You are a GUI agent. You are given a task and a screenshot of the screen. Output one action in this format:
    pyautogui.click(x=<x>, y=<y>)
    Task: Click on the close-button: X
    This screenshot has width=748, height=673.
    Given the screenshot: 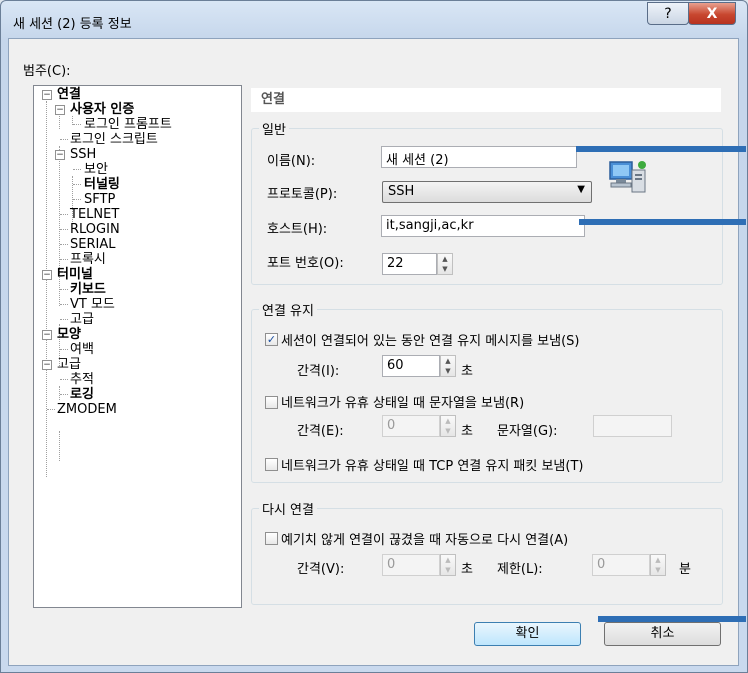 What is the action you would take?
    pyautogui.click(x=712, y=13)
    